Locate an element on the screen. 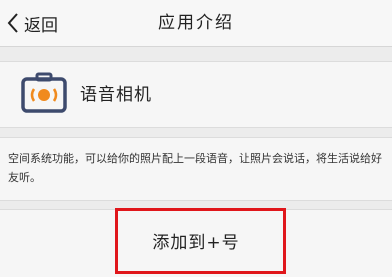 The image size is (392, 277). page-title: 应用介绍 is located at coordinates (196, 23).